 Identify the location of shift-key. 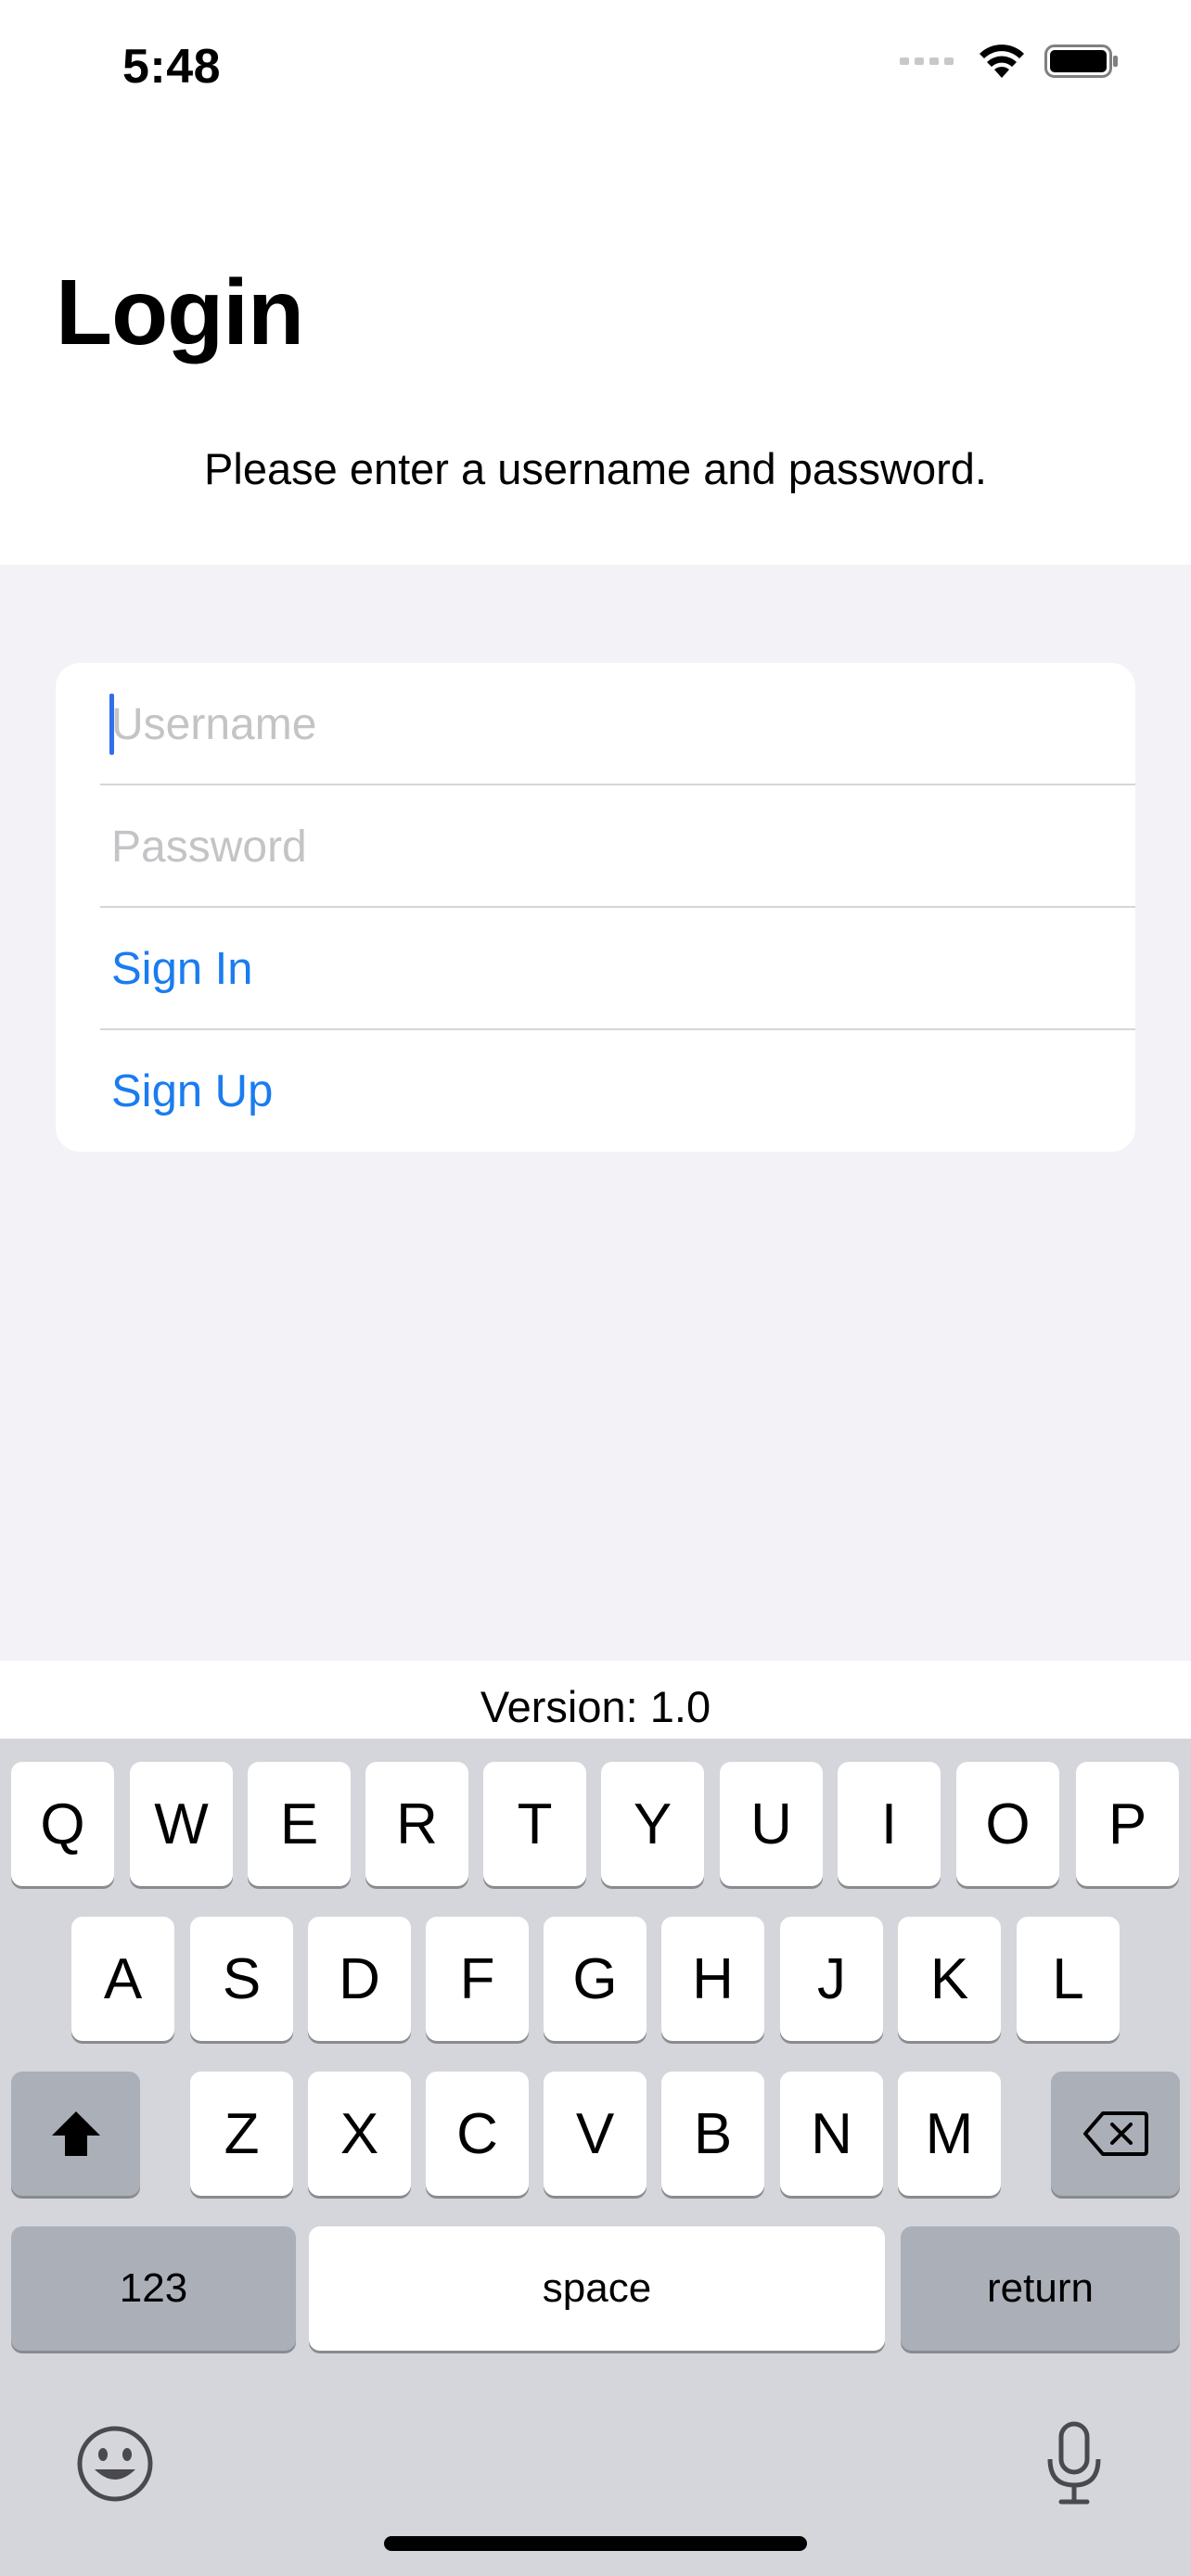
(76, 2134).